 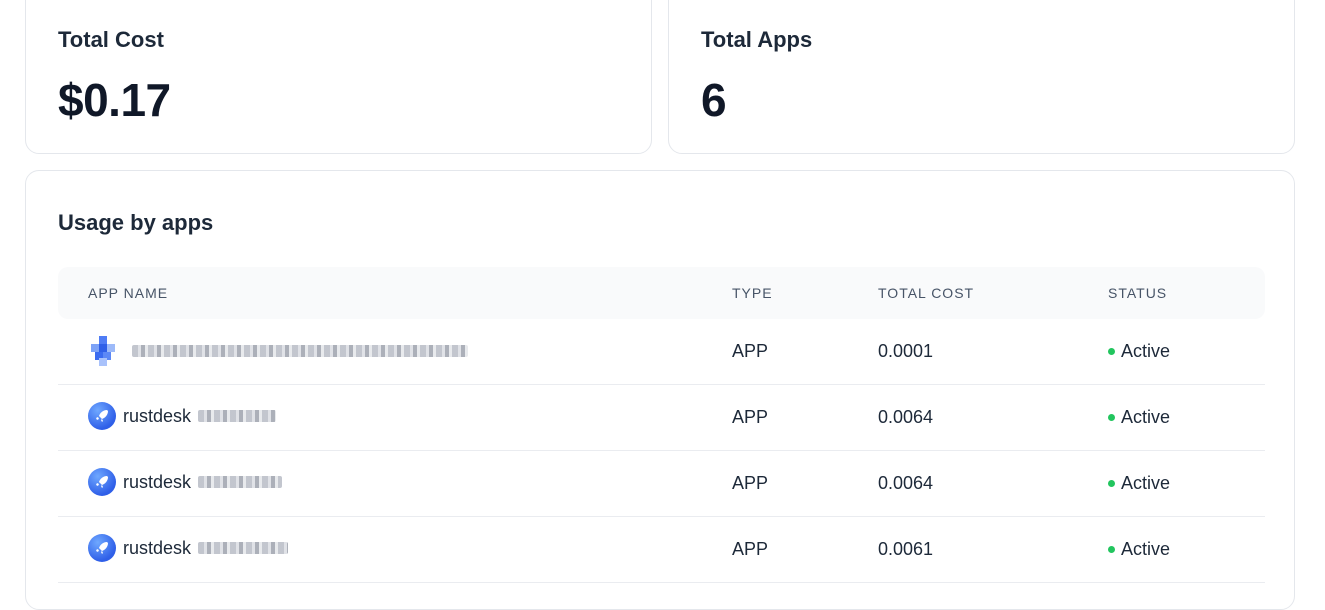 What do you see at coordinates (111, 39) in the screenshot?
I see `total-cost-label: Total Cost` at bounding box center [111, 39].